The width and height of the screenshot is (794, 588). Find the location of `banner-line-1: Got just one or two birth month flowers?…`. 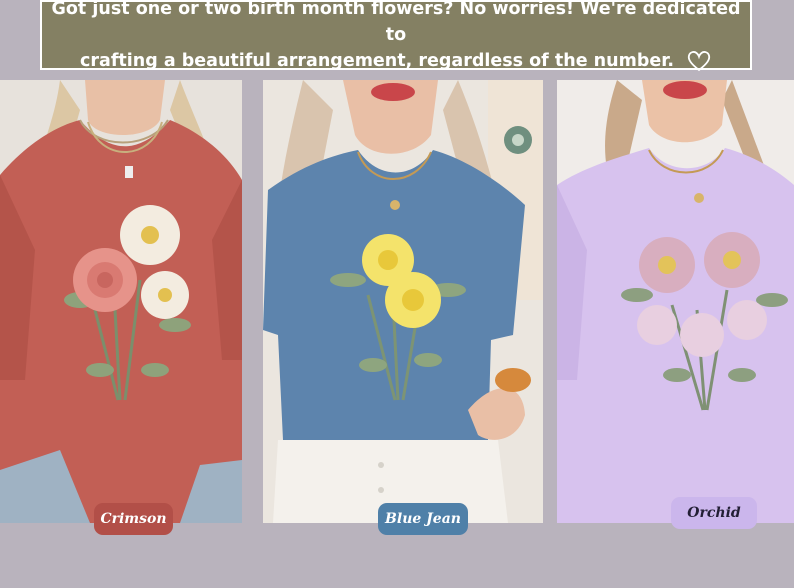

banner-line-1: Got just one or two birth month flowers?… is located at coordinates (396, 22).